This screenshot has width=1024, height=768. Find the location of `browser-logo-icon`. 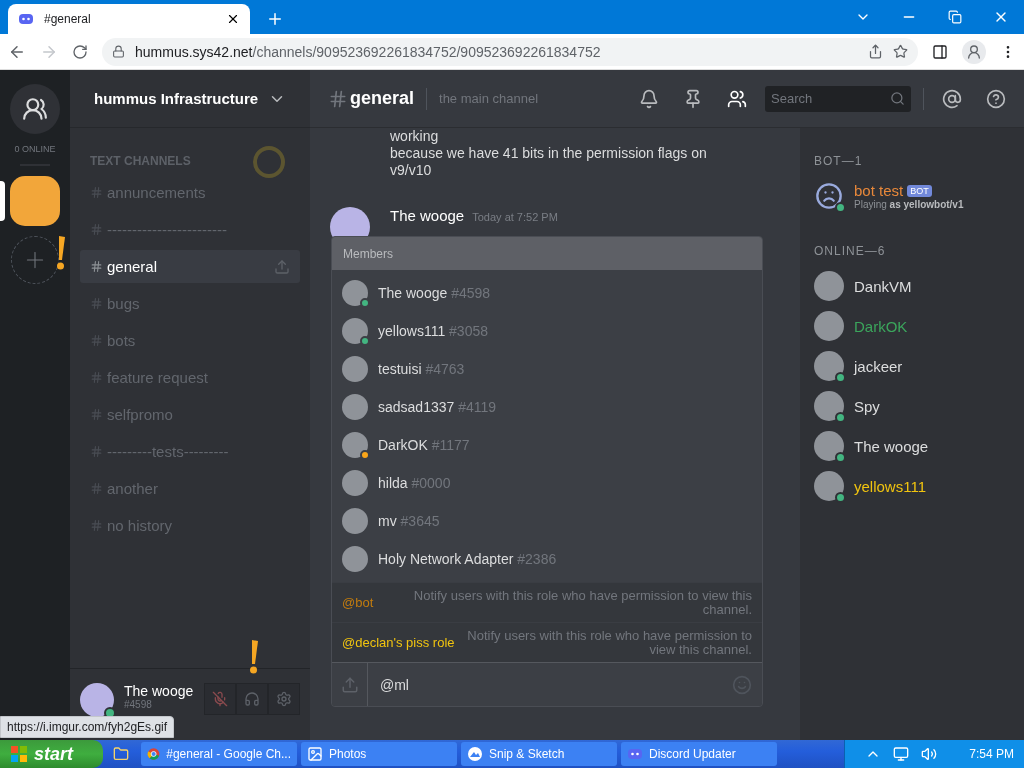

browser-logo-icon is located at coordinates (154, 754).